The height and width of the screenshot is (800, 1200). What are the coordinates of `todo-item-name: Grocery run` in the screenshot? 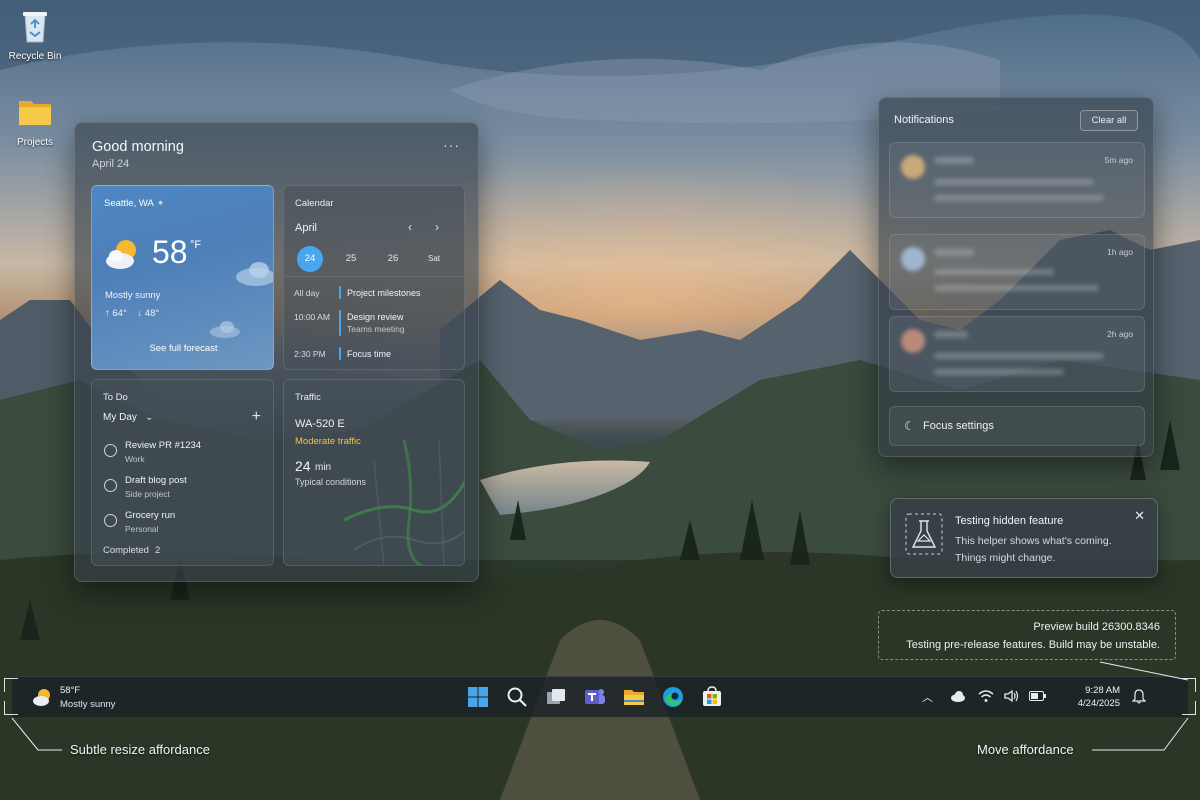 It's located at (150, 515).